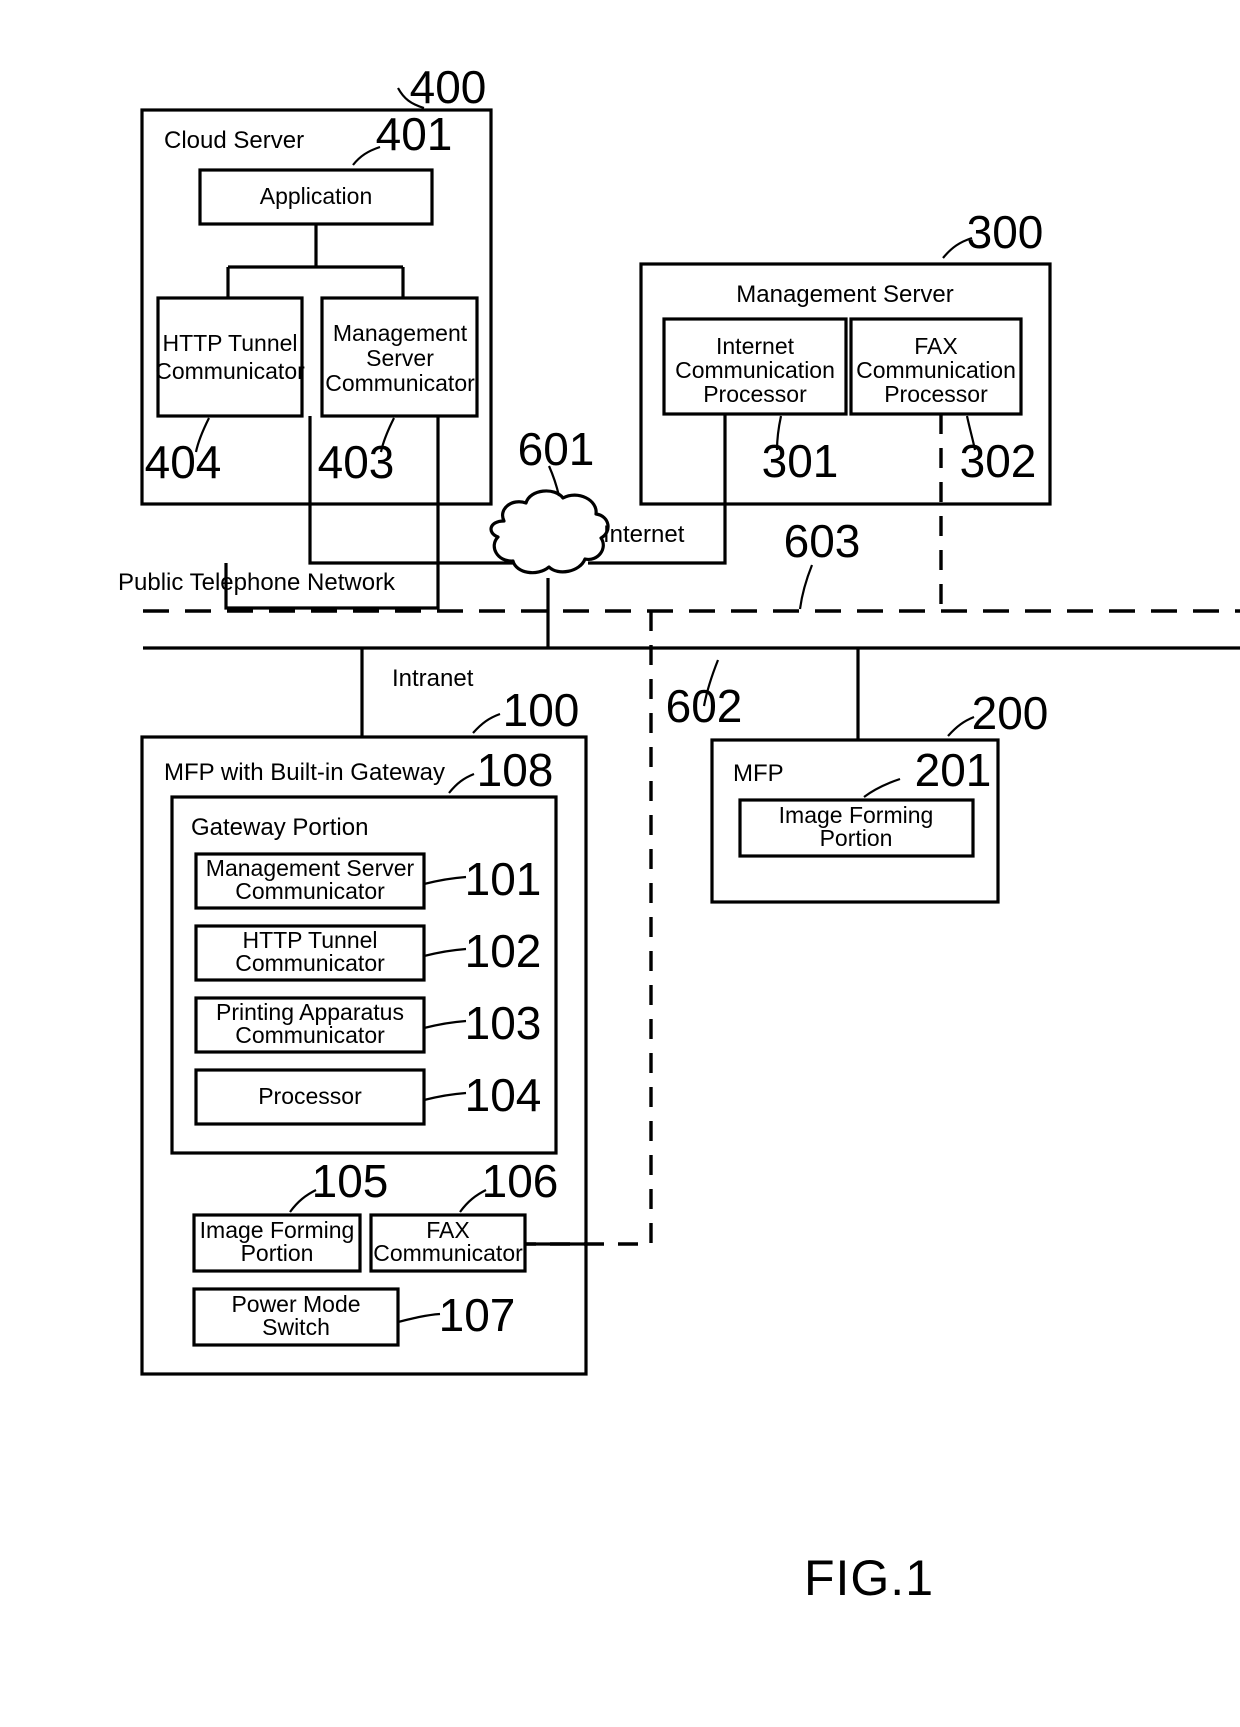 The image size is (1240, 1727). I want to click on intranet-label: Intranet, so click(433, 678).